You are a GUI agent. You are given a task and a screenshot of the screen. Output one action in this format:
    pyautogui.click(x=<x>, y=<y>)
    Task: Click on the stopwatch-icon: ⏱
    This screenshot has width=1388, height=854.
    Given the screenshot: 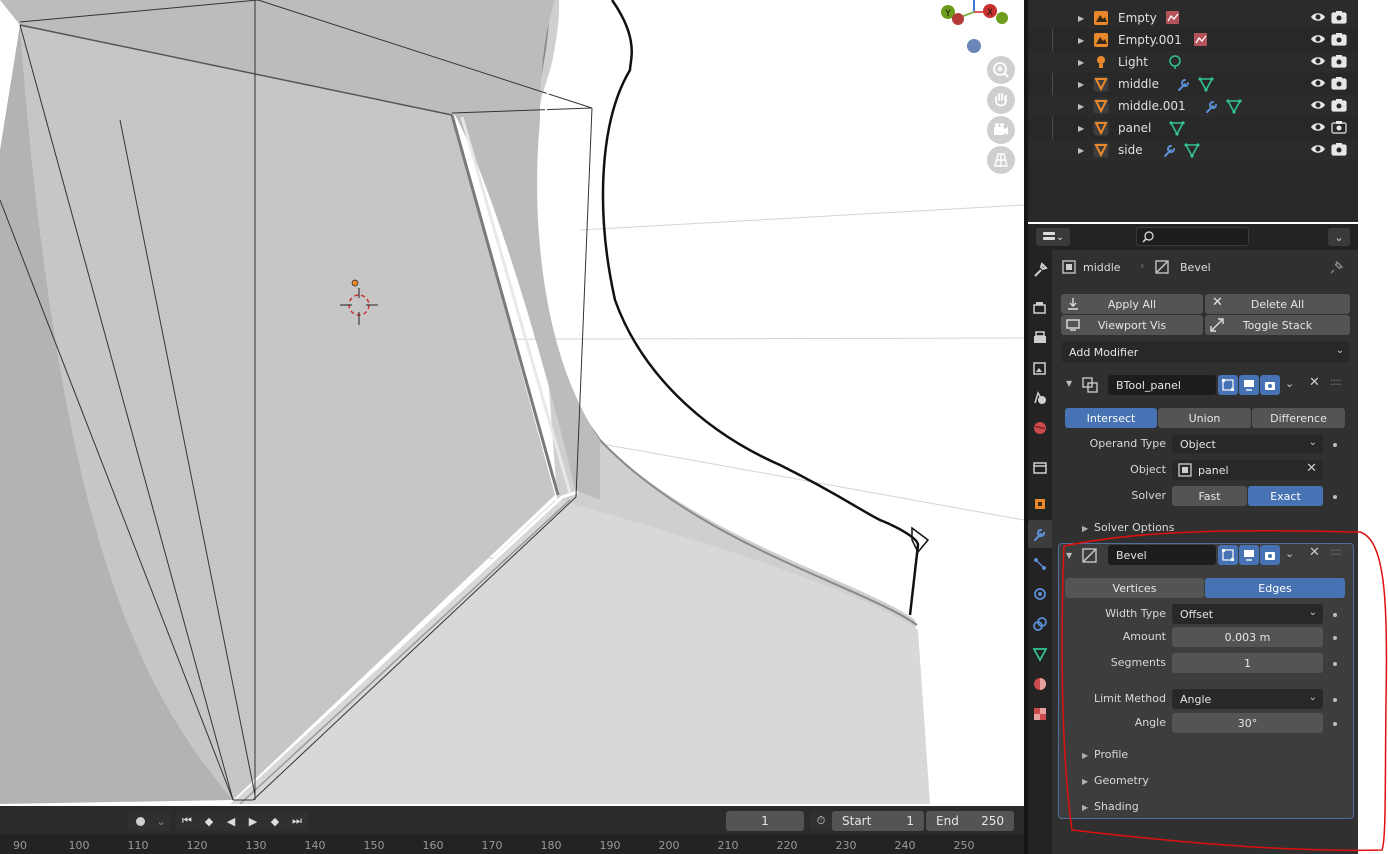 What is the action you would take?
    pyautogui.click(x=821, y=821)
    